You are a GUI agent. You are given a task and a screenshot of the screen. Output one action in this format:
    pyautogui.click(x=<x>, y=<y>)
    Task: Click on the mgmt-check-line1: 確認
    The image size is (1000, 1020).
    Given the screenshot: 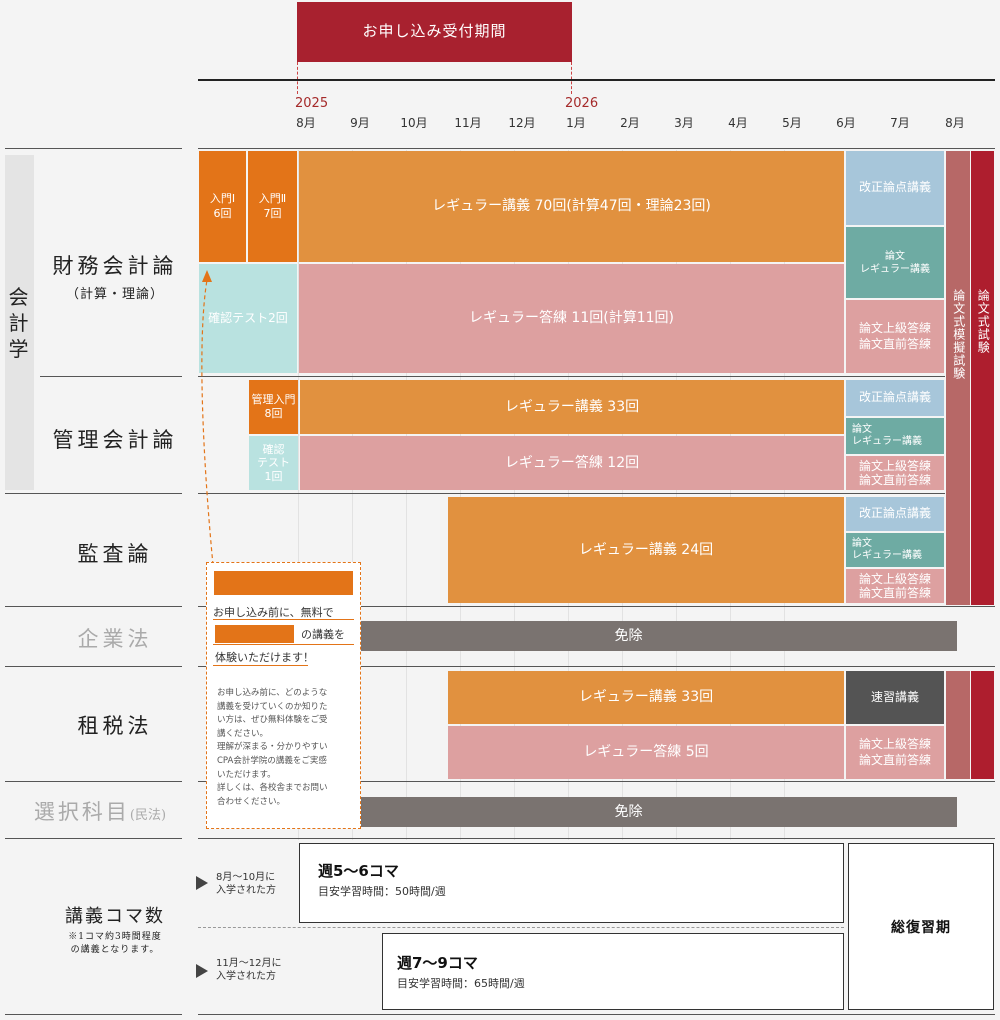 What is the action you would take?
    pyautogui.click(x=273, y=450)
    